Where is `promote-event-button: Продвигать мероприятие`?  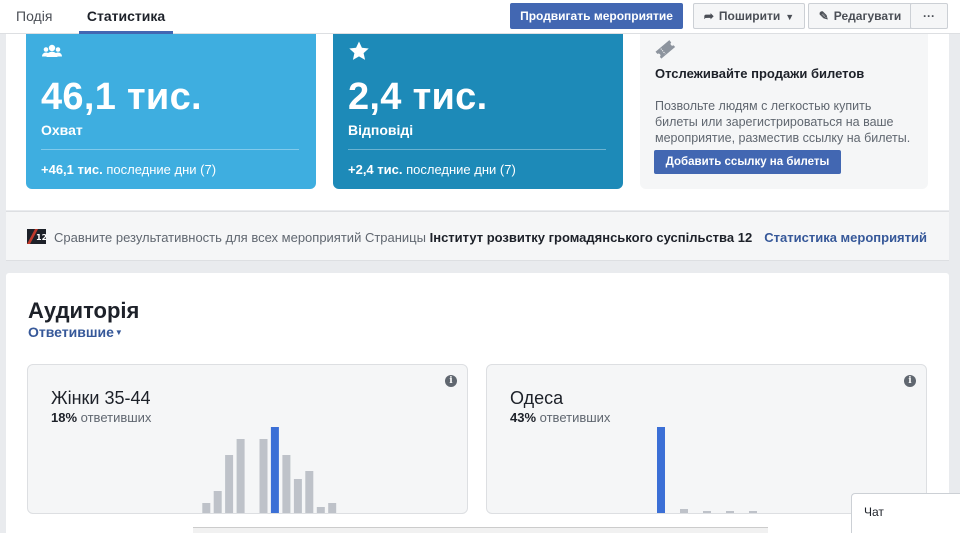 promote-event-button: Продвигать мероприятие is located at coordinates (596, 16).